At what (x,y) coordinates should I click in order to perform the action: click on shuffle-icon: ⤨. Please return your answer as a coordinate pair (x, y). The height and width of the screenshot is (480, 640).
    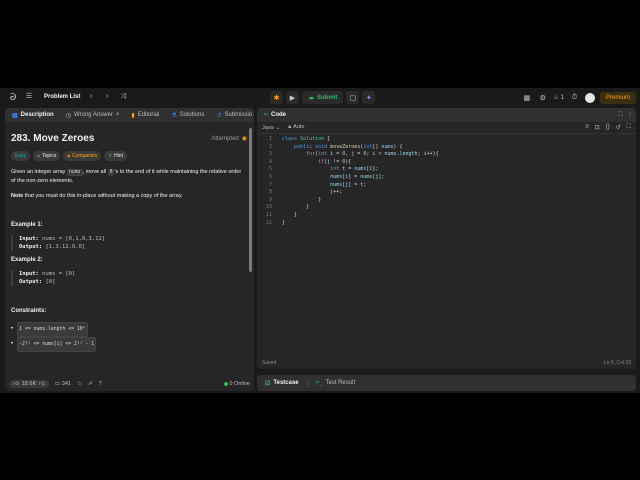
    Looking at the image, I should click on (123, 97).